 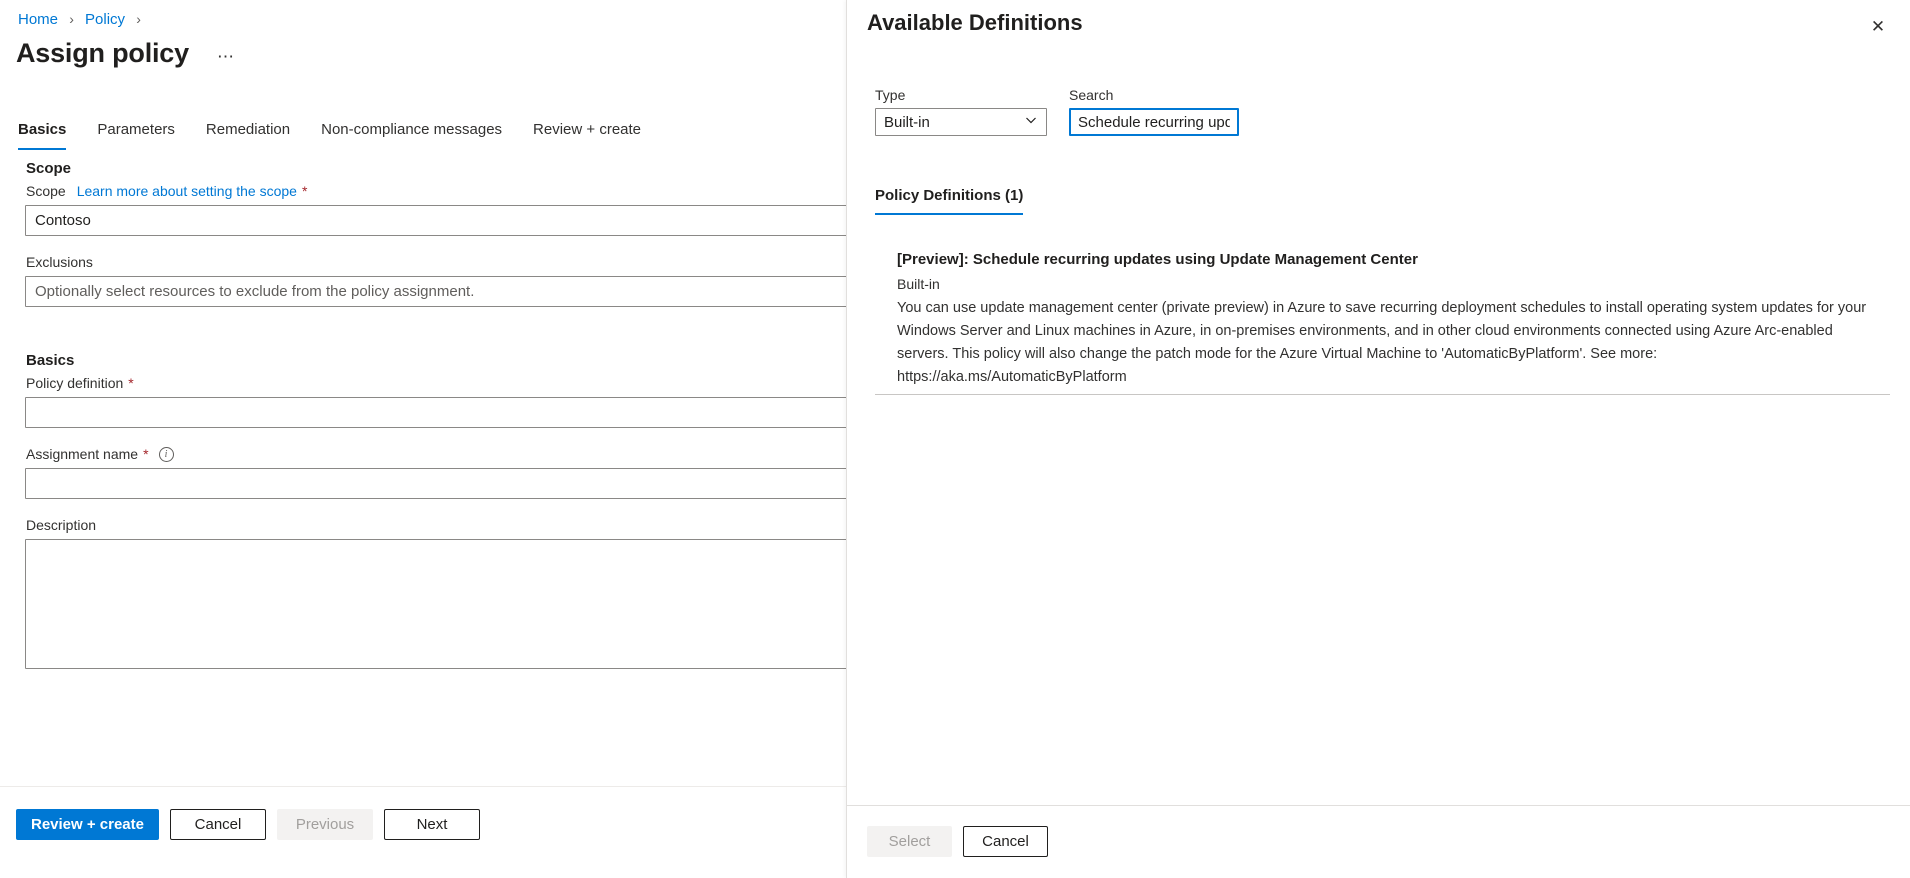 I want to click on wizard-footer-buttons: Review + create Cancel Previous Next, so click(x=253, y=824).